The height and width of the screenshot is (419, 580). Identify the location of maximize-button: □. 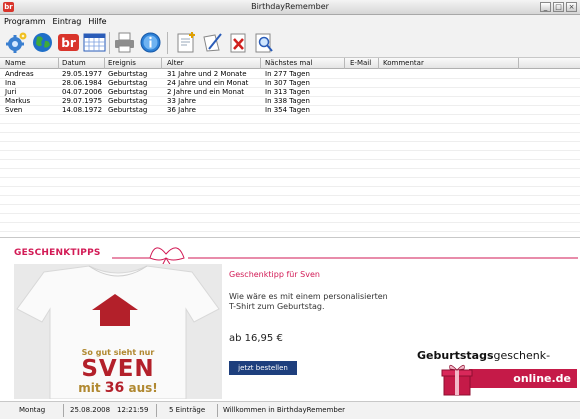
(558, 7).